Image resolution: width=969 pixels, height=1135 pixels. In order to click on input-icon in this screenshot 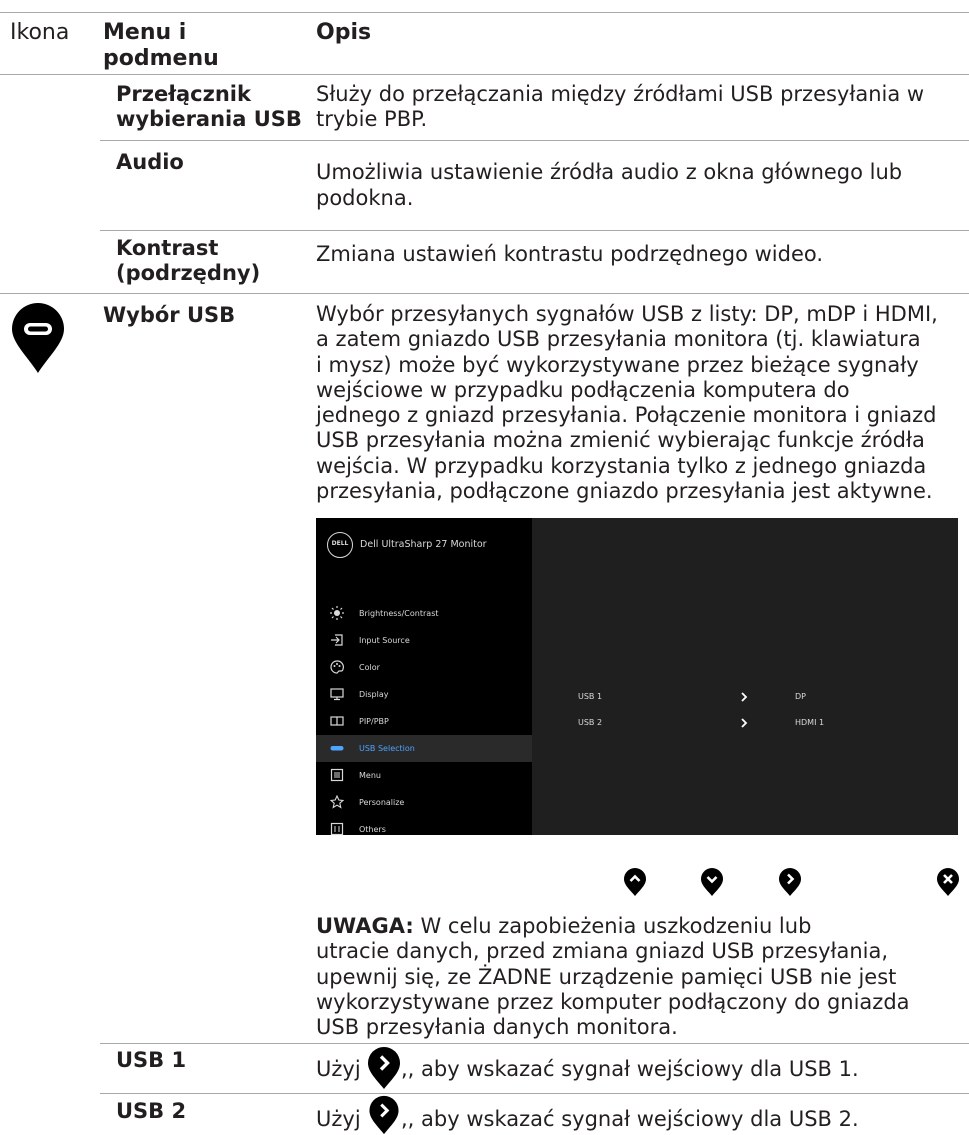, I will do `click(337, 640)`.